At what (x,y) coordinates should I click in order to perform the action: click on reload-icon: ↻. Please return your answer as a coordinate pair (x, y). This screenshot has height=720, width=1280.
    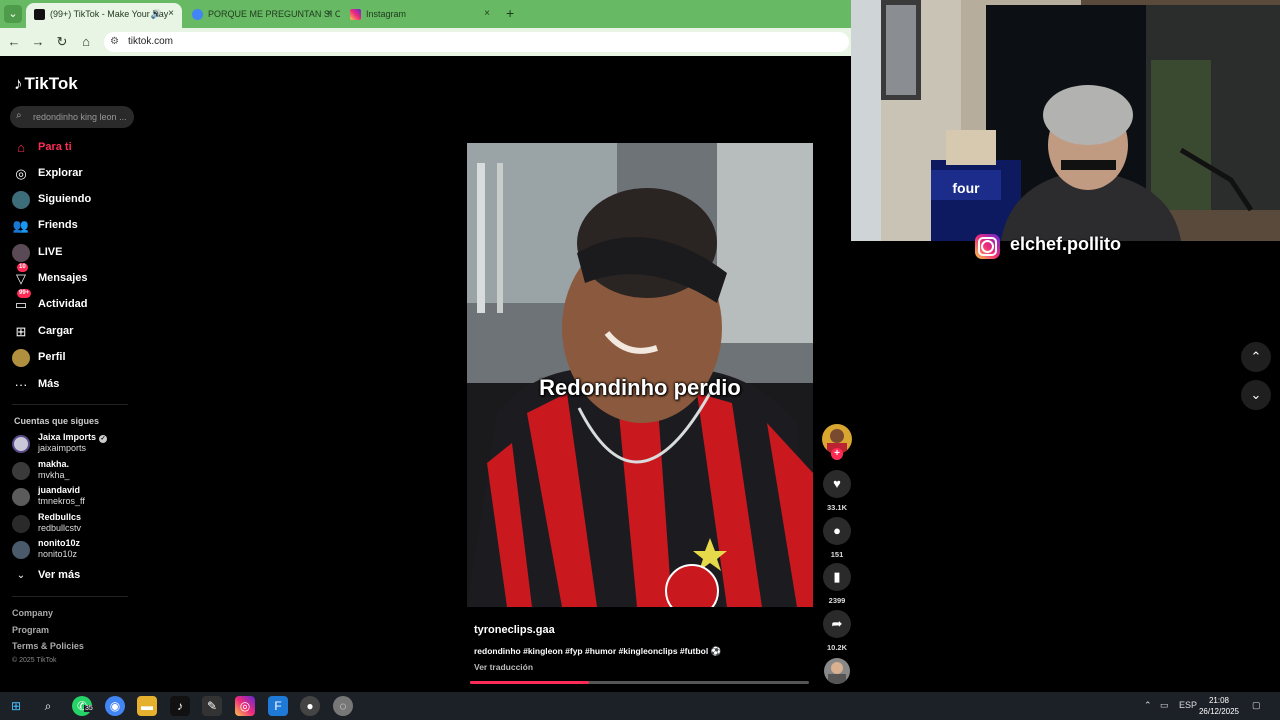
    Looking at the image, I should click on (62, 42).